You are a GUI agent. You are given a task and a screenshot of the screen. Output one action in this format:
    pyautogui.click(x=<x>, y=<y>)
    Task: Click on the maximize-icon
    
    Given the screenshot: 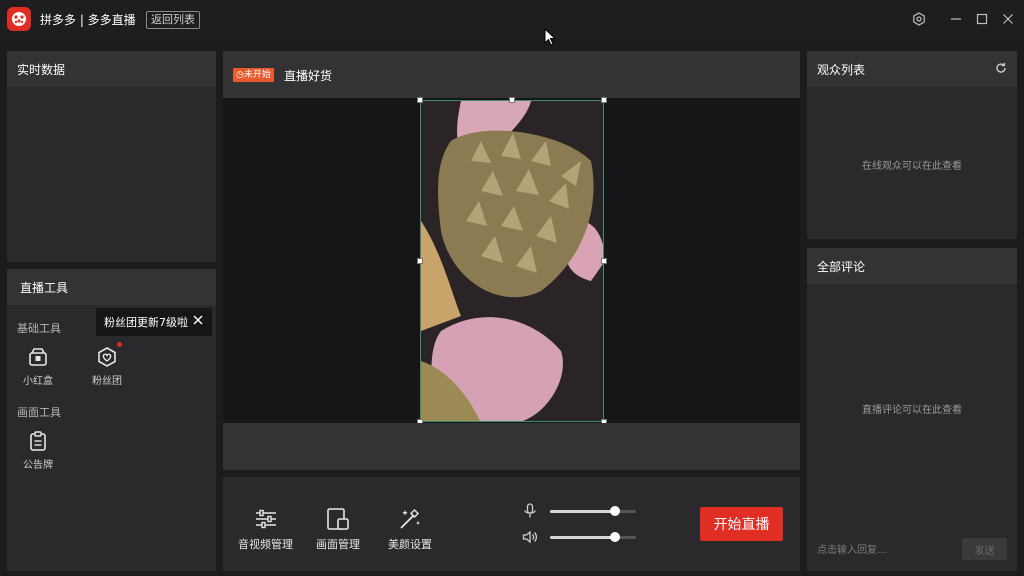 What is the action you would take?
    pyautogui.click(x=982, y=19)
    